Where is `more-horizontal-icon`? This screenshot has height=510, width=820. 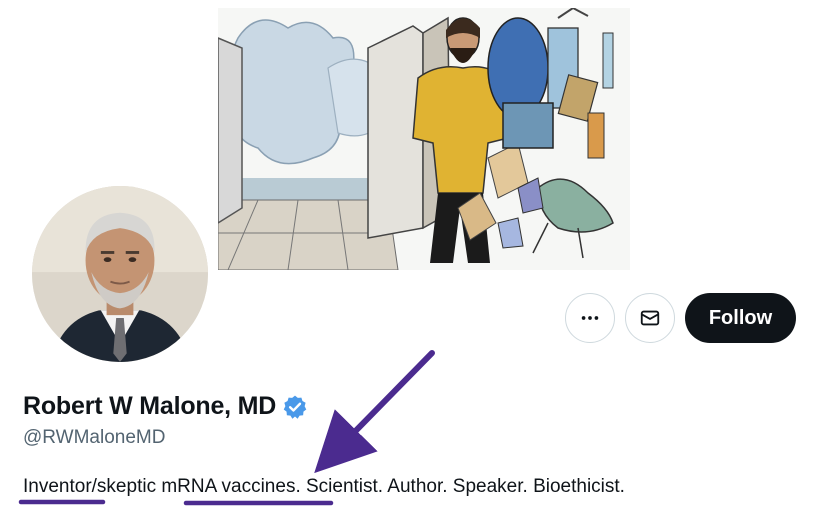
more-horizontal-icon is located at coordinates (590, 318).